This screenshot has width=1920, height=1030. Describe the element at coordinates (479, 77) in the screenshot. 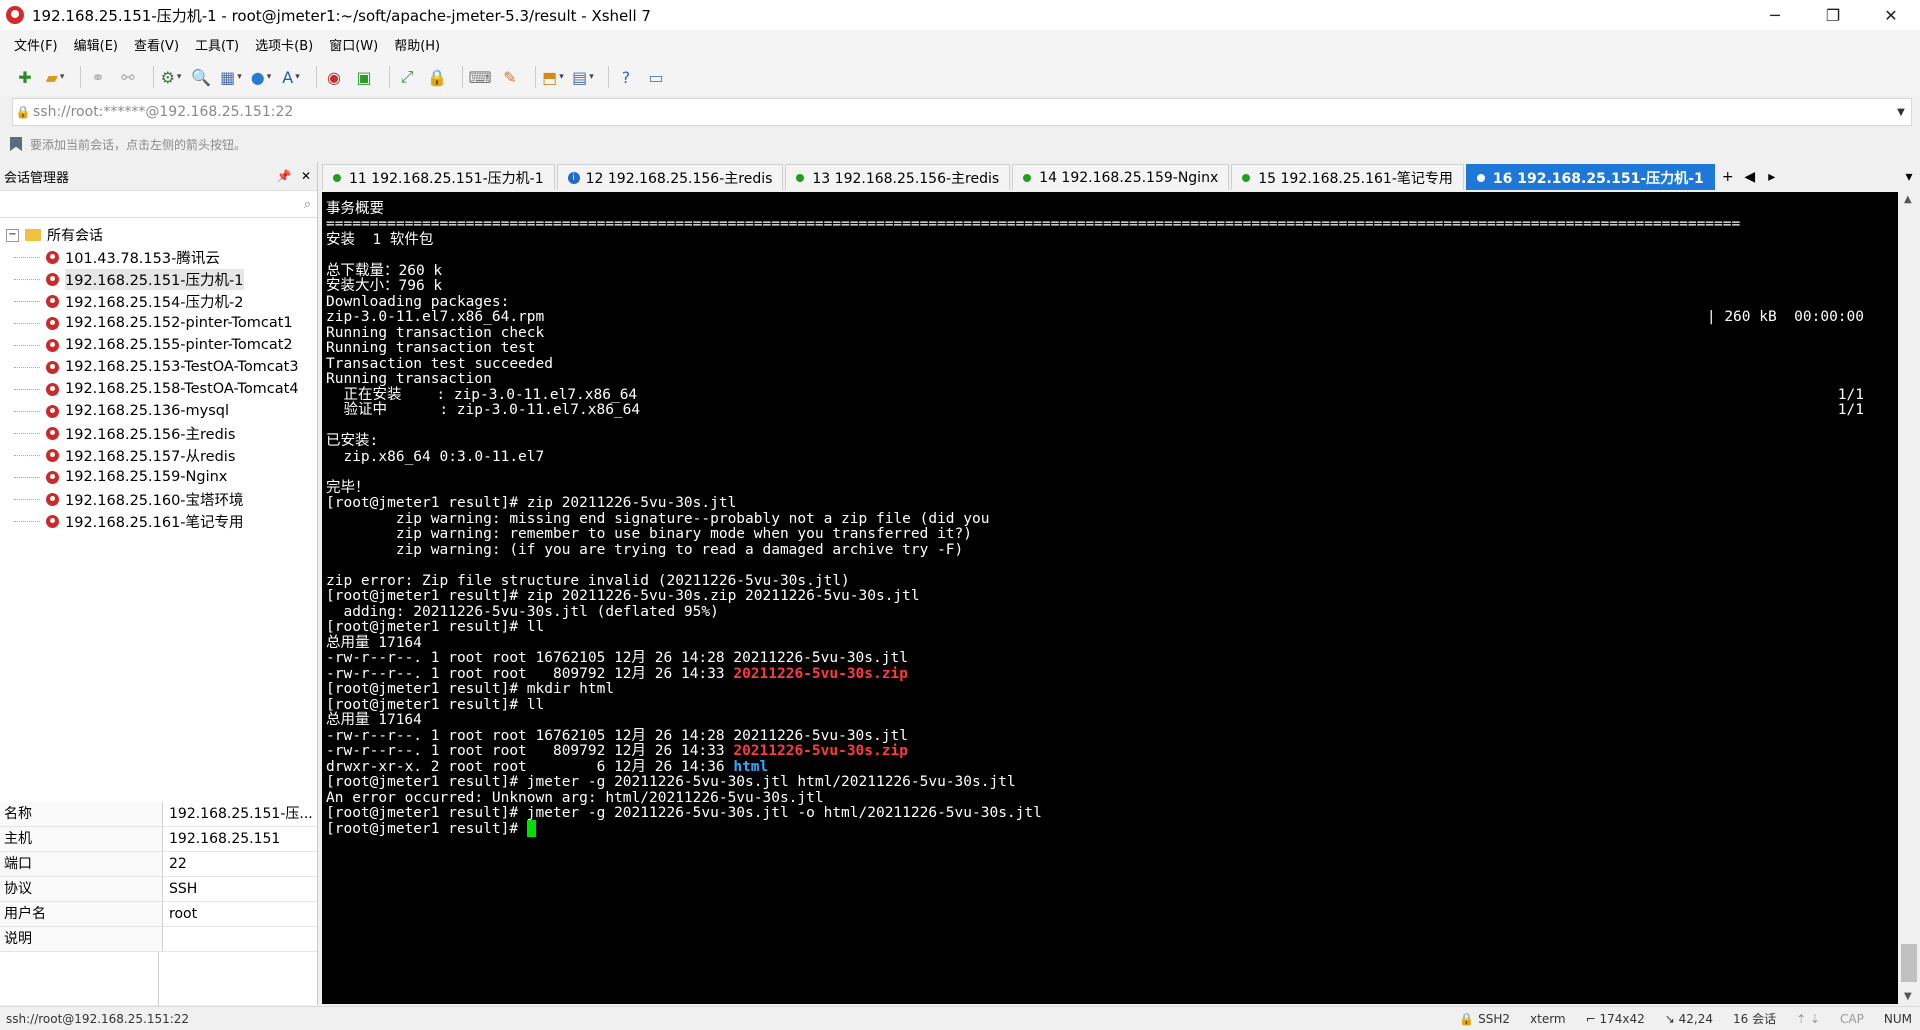

I see `keyboard-icon: ⌨` at that location.